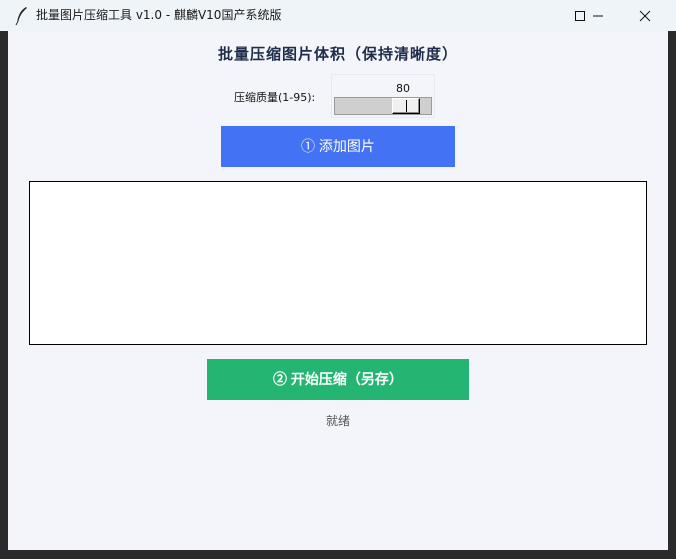  What do you see at coordinates (598, 15) in the screenshot?
I see `maximize-button` at bounding box center [598, 15].